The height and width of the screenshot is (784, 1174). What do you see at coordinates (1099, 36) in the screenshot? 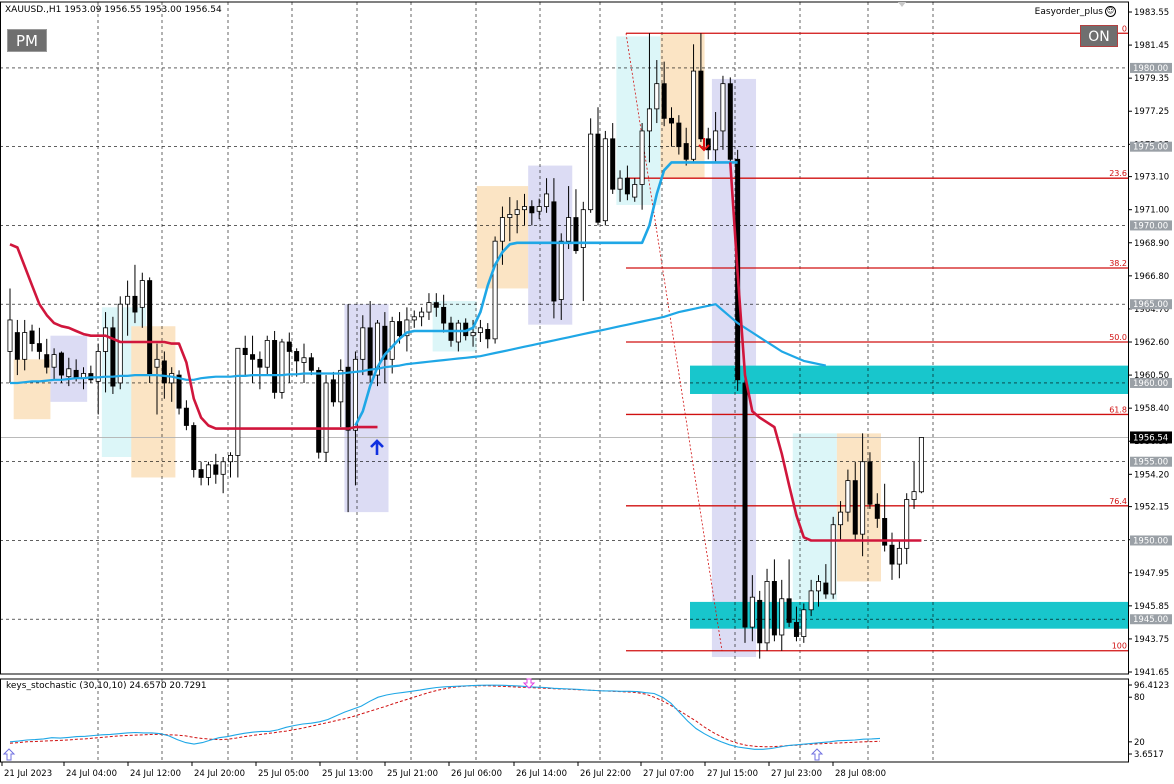
I see `on-button: ON` at bounding box center [1099, 36].